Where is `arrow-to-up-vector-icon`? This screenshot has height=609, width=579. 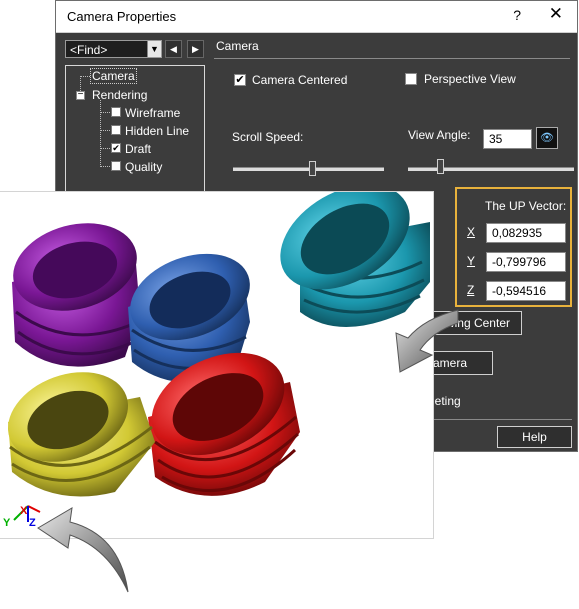
arrow-to-up-vector-icon is located at coordinates (427, 341).